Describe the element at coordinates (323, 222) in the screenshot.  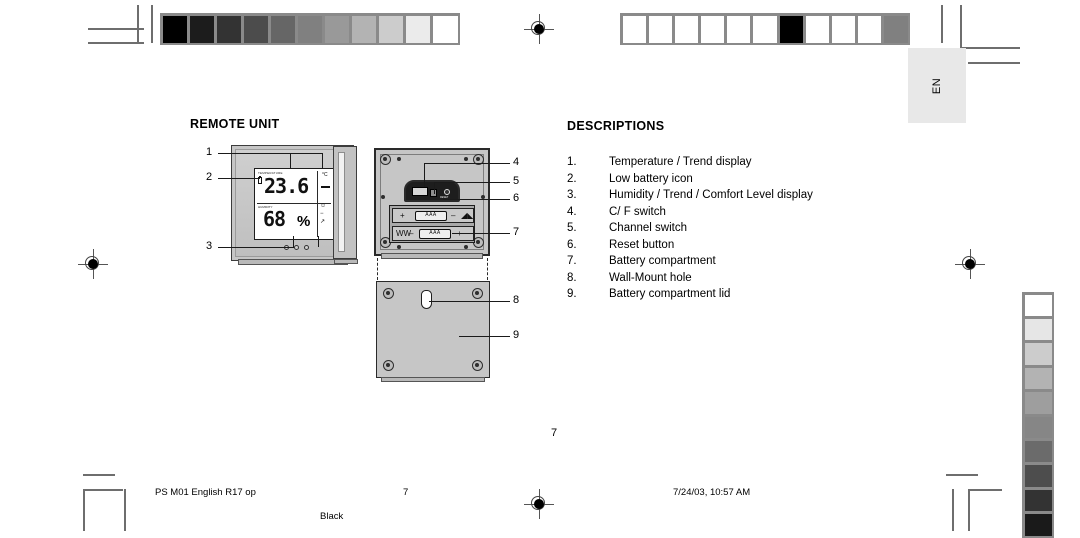
I see `comfort-icon-trend: ↗` at that location.